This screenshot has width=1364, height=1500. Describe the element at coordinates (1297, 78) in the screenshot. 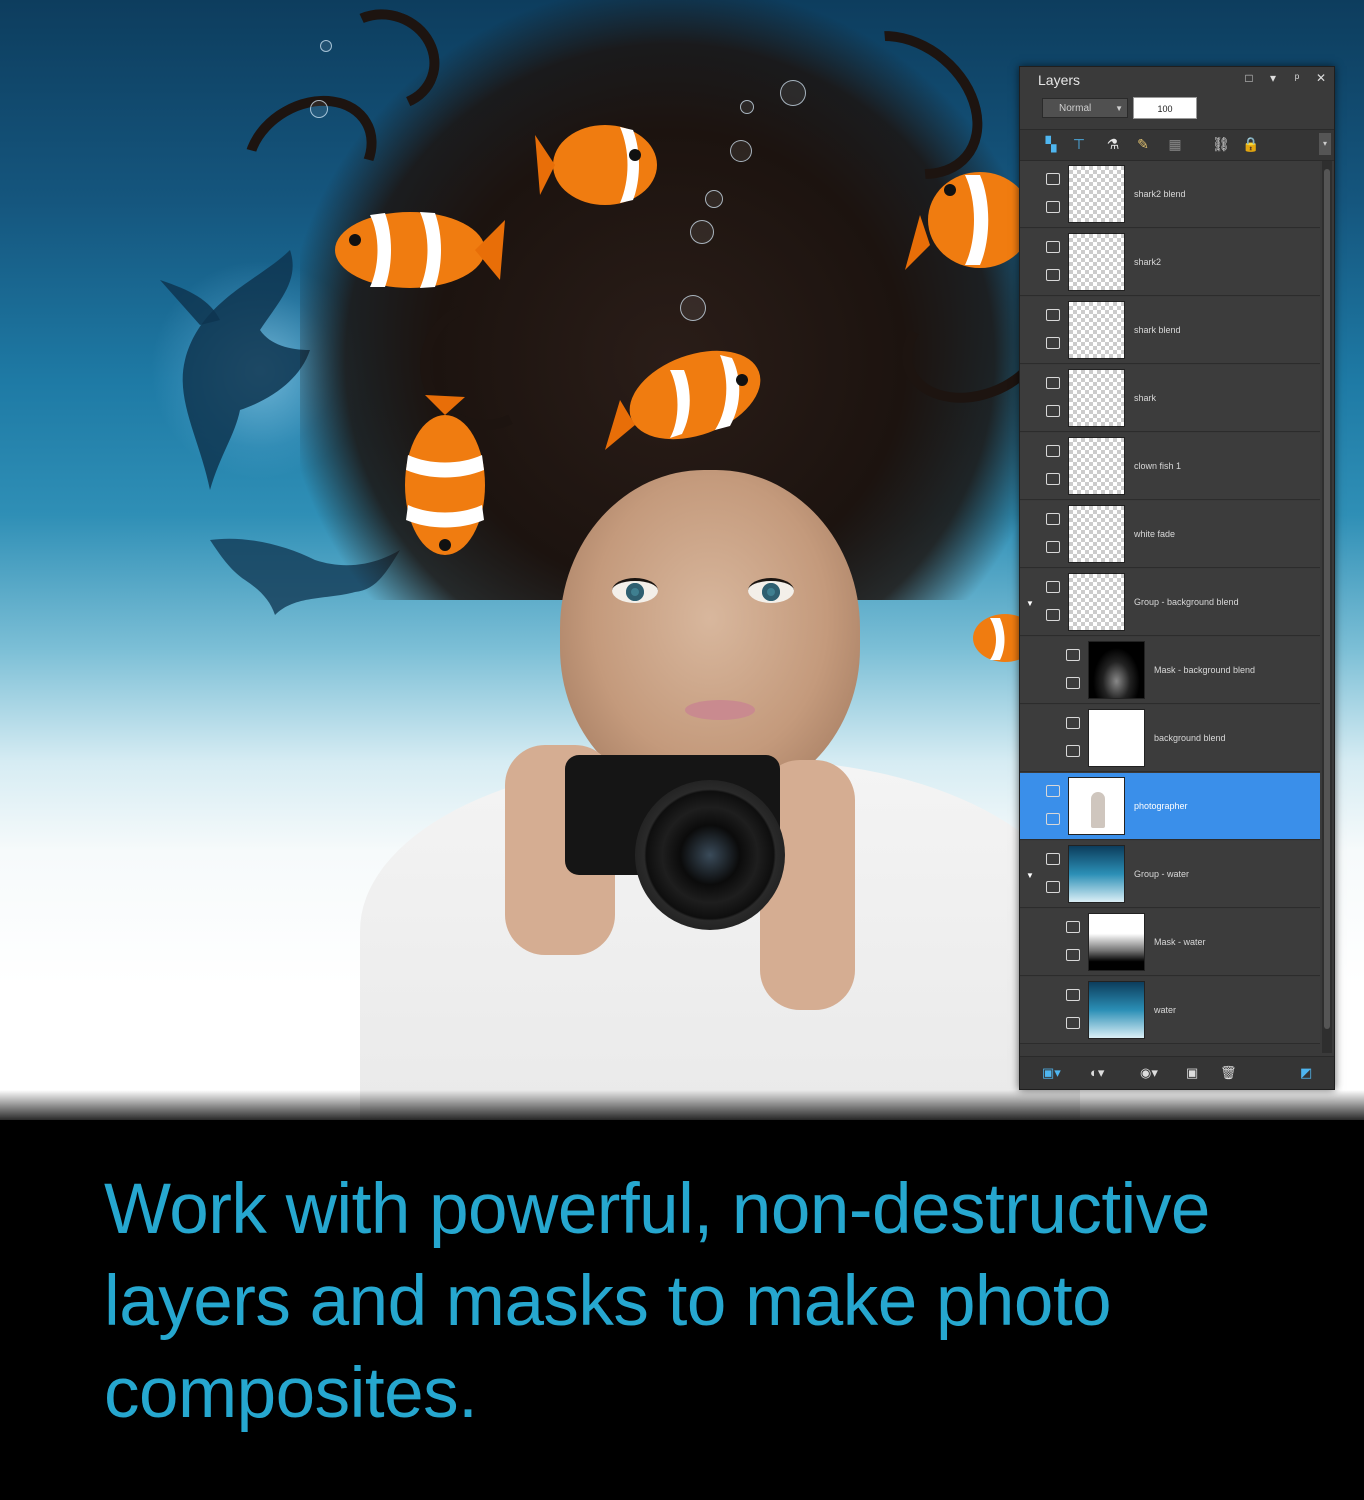

I see `pin-panel-button: ᵖ` at that location.